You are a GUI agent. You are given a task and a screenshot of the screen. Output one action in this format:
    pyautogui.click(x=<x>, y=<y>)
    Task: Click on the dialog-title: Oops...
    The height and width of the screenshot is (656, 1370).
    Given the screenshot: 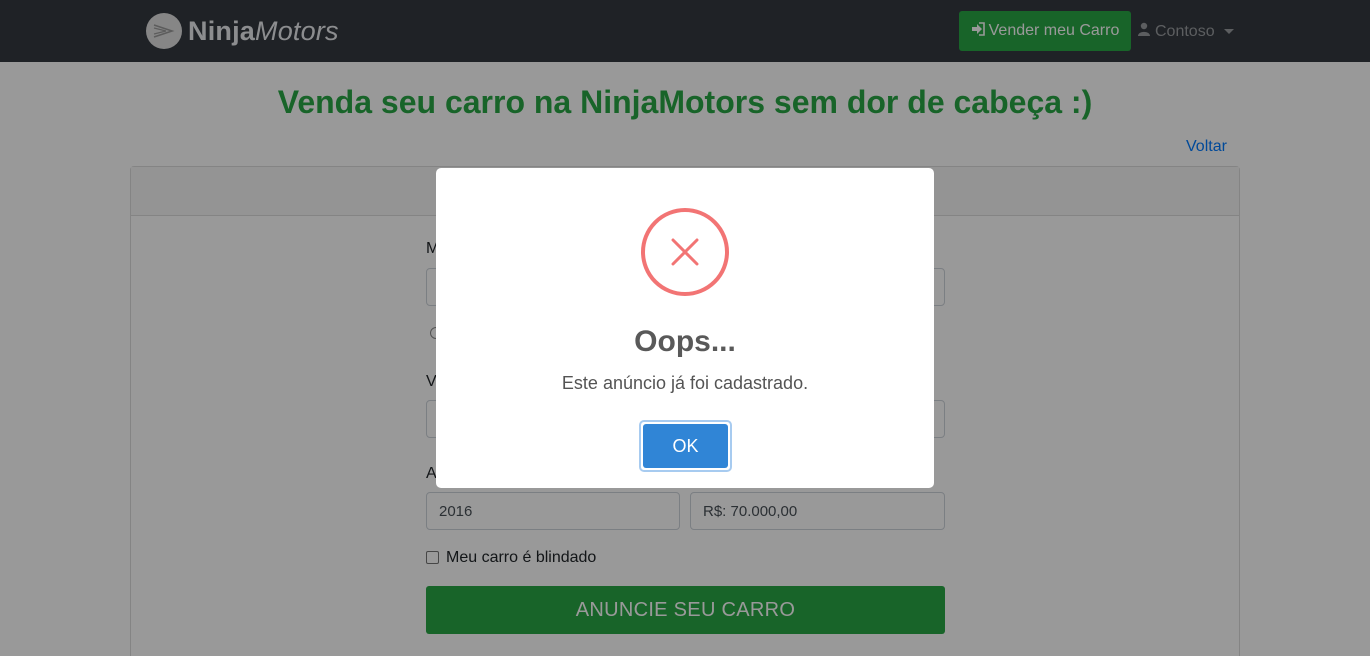 What is the action you would take?
    pyautogui.click(x=685, y=341)
    